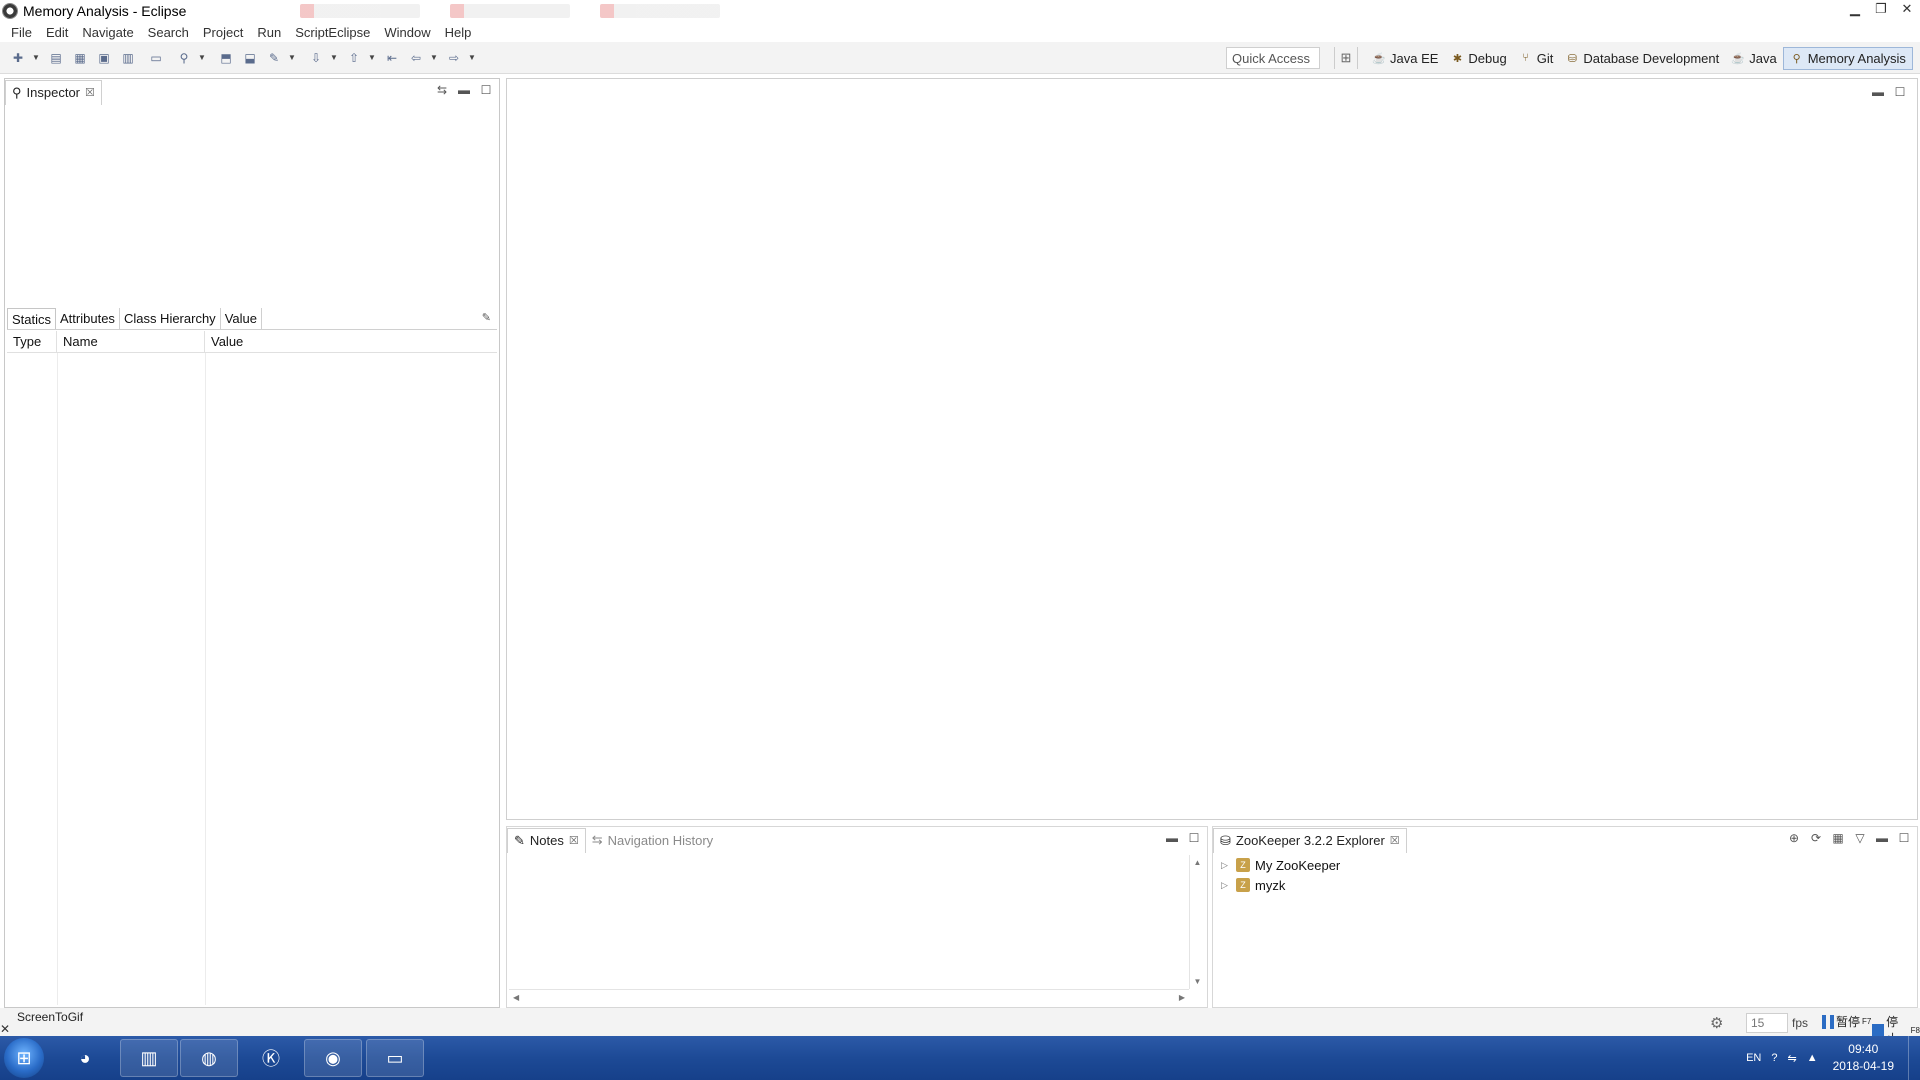 The height and width of the screenshot is (1080, 1920). What do you see at coordinates (56, 58) in the screenshot?
I see `open-heap-dump-icon: ▤` at bounding box center [56, 58].